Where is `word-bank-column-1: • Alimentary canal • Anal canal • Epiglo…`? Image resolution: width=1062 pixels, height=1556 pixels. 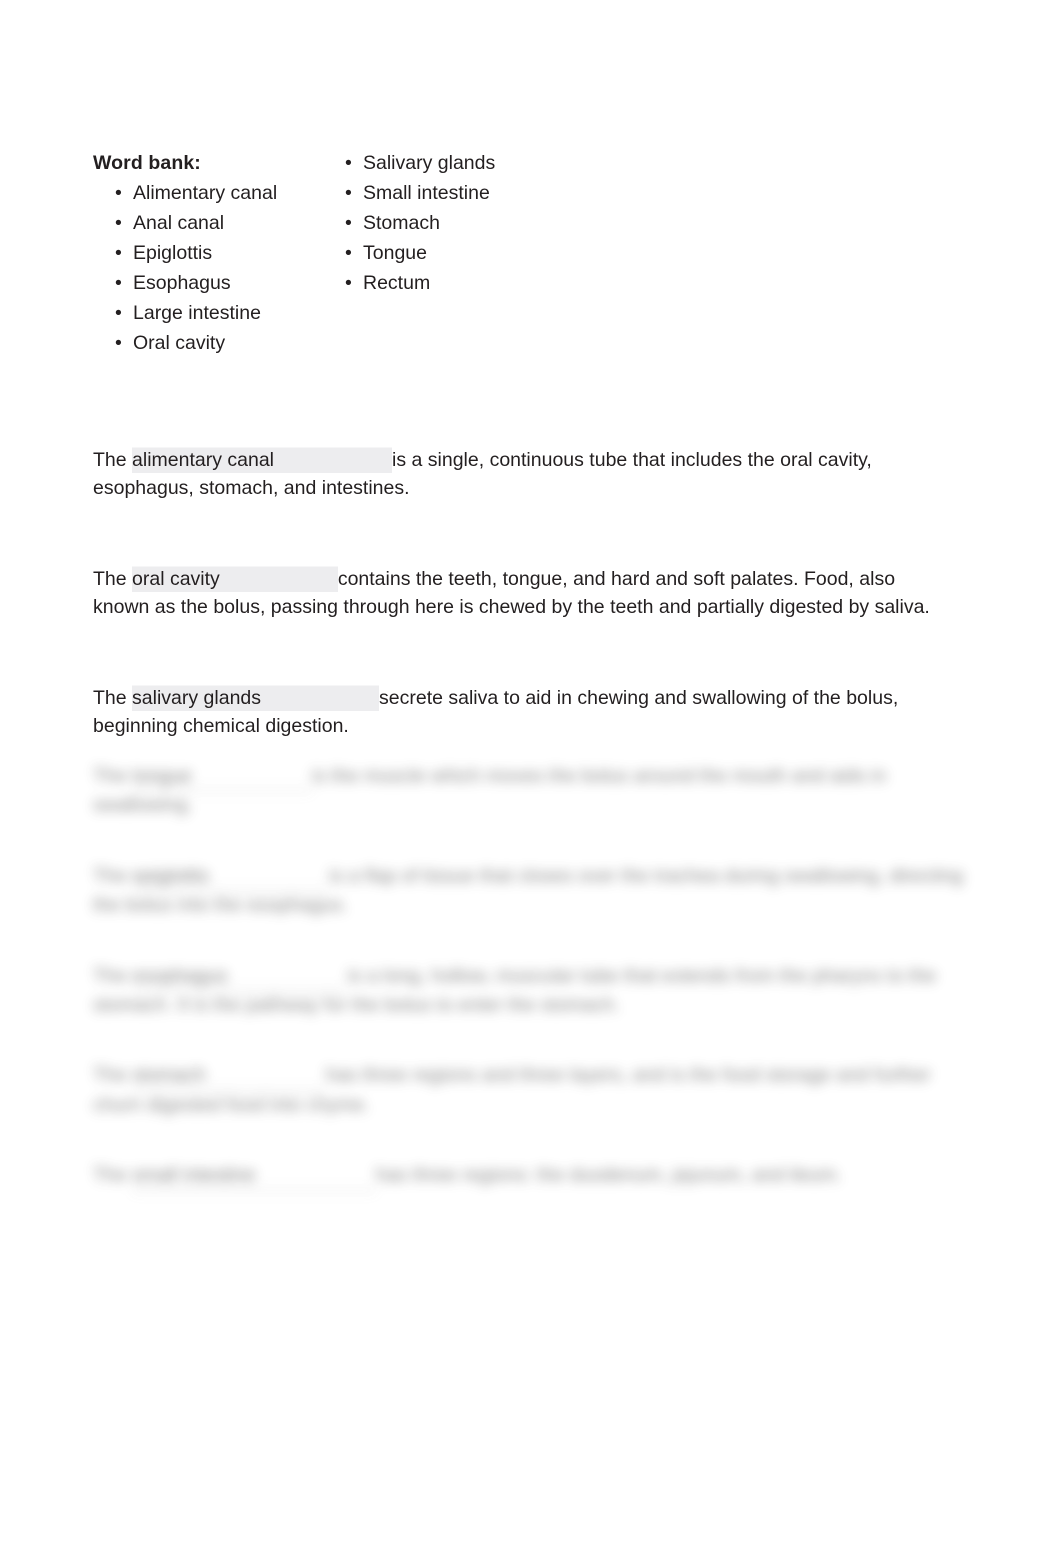 word-bank-column-1: • Alimentary canal • Anal canal • Epiglo… is located at coordinates (235, 268).